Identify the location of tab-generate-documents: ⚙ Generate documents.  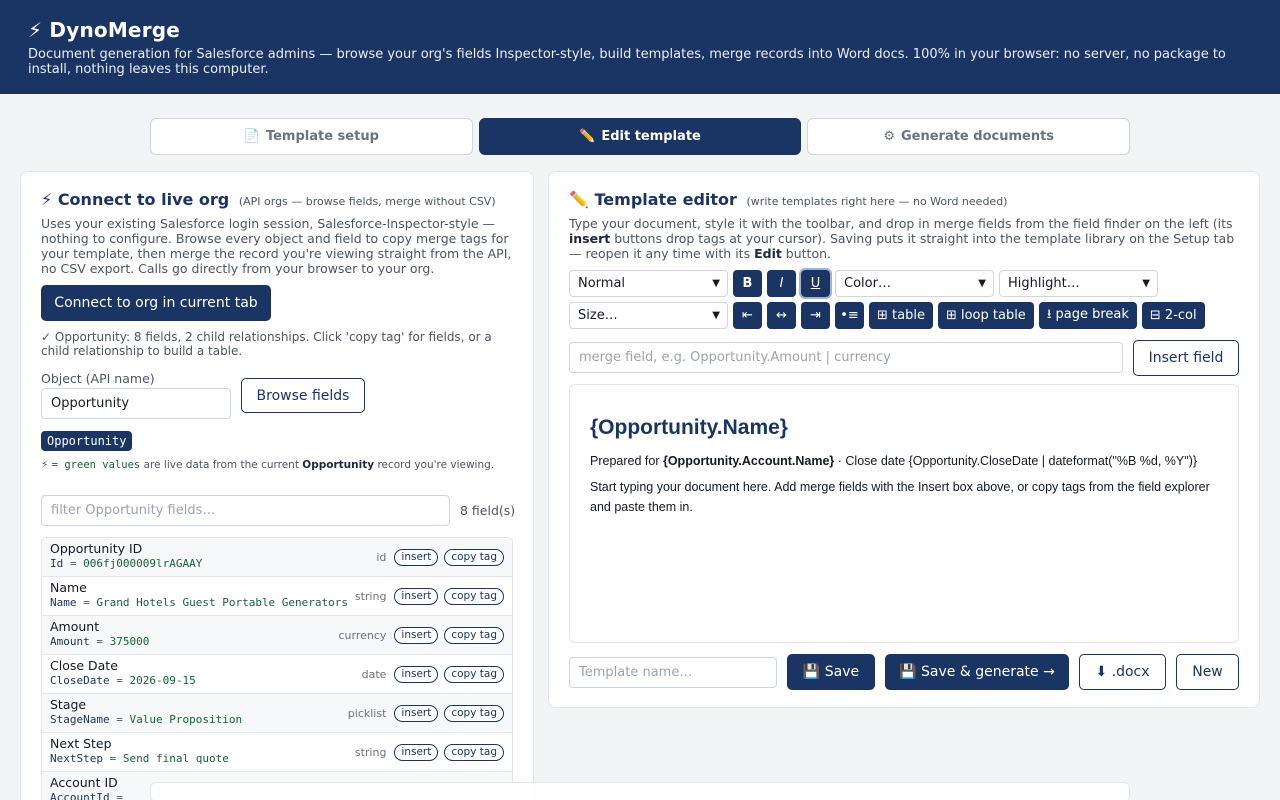
(969, 136).